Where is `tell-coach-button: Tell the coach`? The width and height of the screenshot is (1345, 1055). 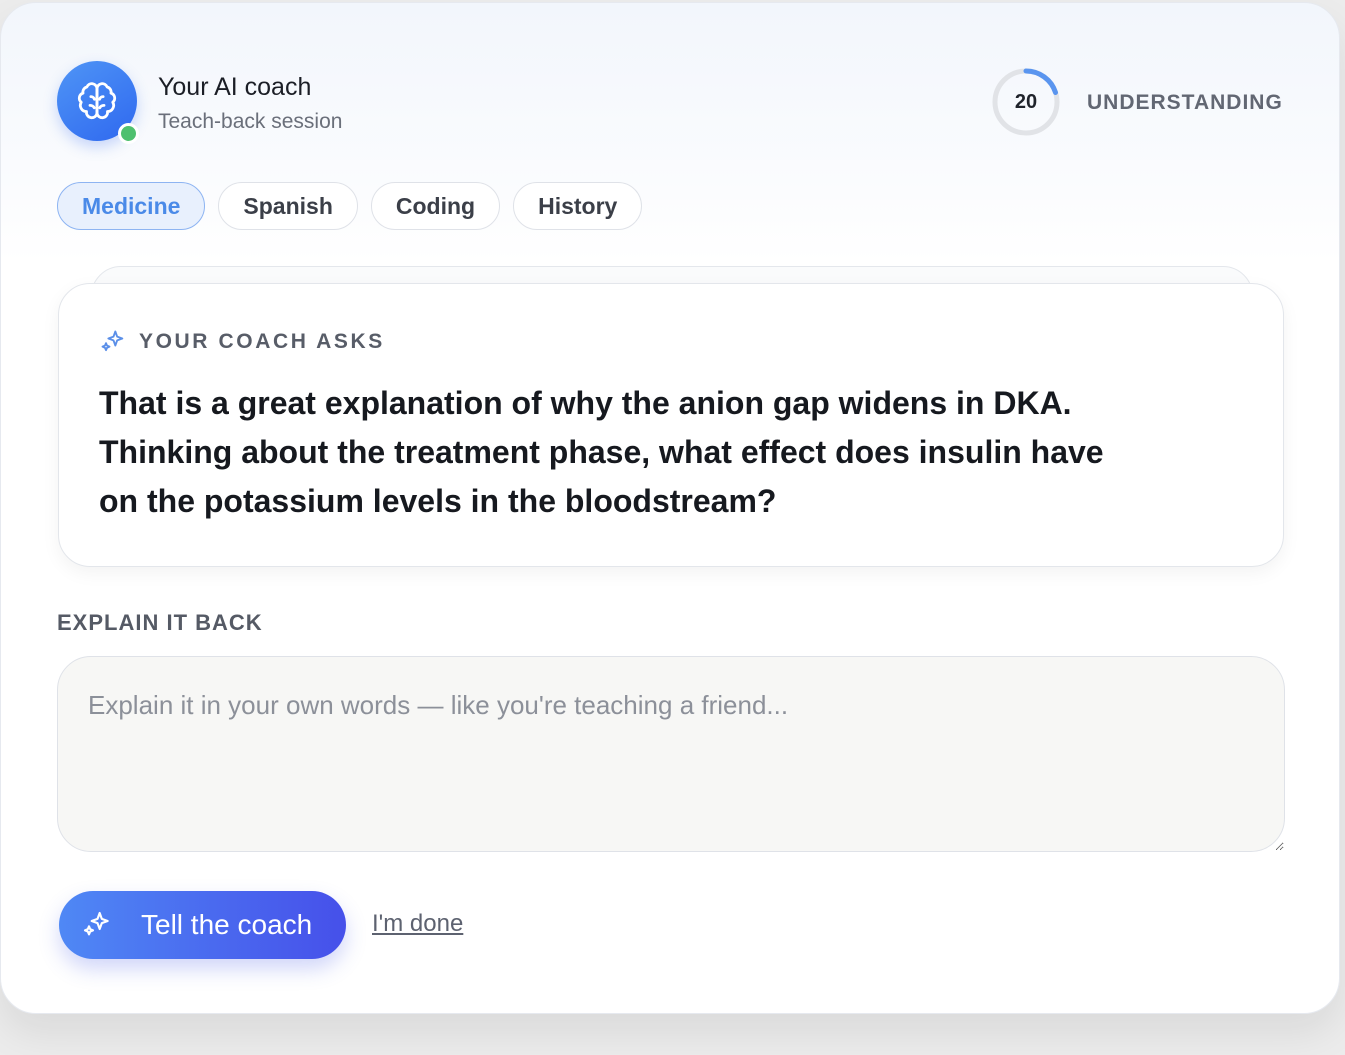 tell-coach-button: Tell the coach is located at coordinates (202, 925).